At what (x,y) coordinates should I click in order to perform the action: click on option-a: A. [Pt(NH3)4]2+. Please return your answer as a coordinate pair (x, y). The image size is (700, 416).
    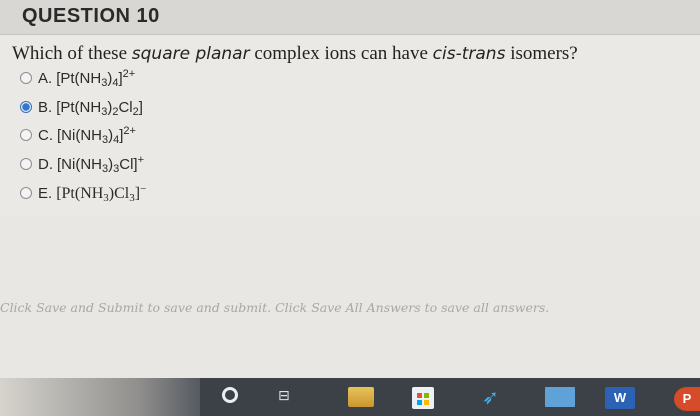
    Looking at the image, I should click on (78, 79).